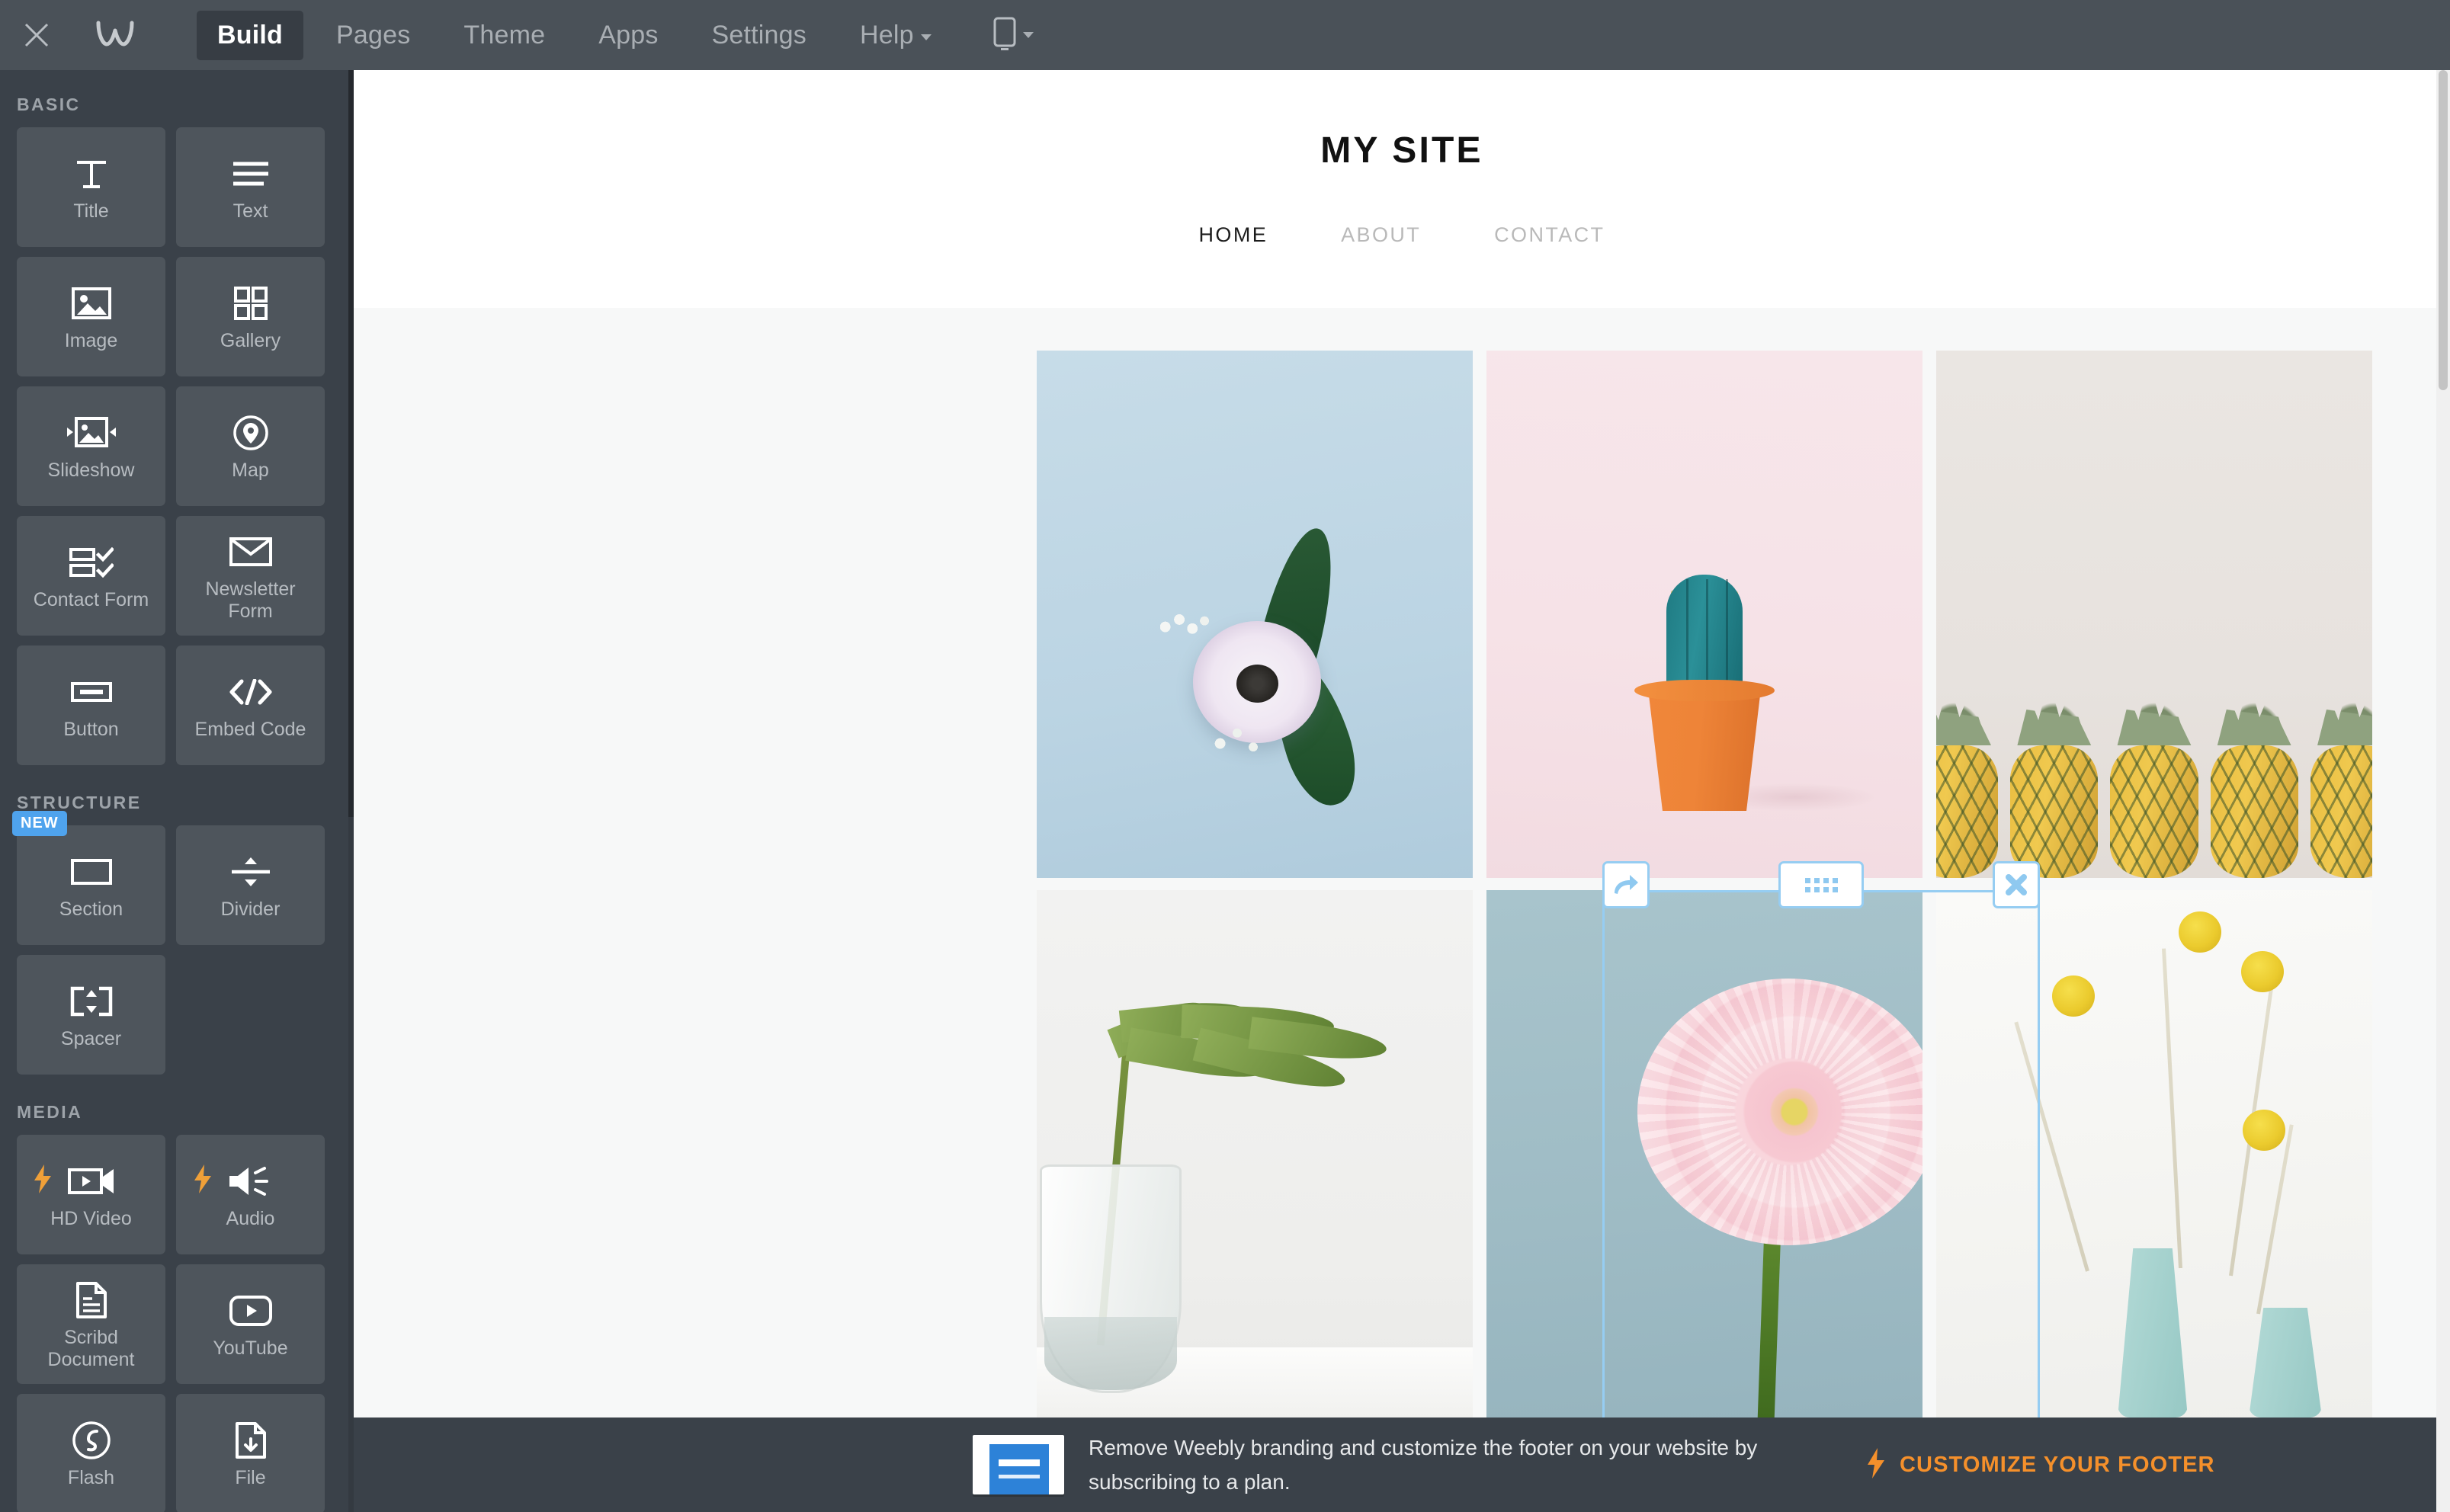  What do you see at coordinates (1237, 740) in the screenshot?
I see `baby-breath-sprig-lower` at bounding box center [1237, 740].